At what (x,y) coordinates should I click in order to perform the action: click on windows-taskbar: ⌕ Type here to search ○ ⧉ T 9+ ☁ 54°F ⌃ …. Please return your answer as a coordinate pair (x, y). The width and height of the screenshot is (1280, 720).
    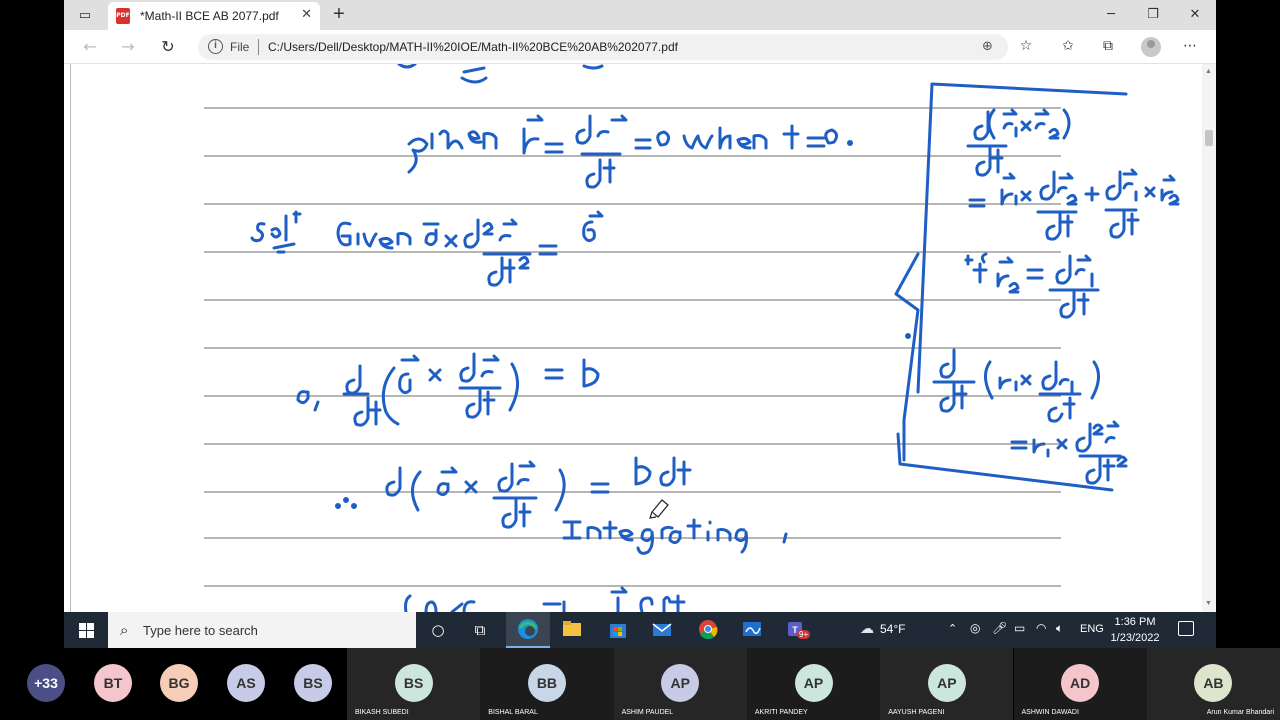
    Looking at the image, I should click on (640, 630).